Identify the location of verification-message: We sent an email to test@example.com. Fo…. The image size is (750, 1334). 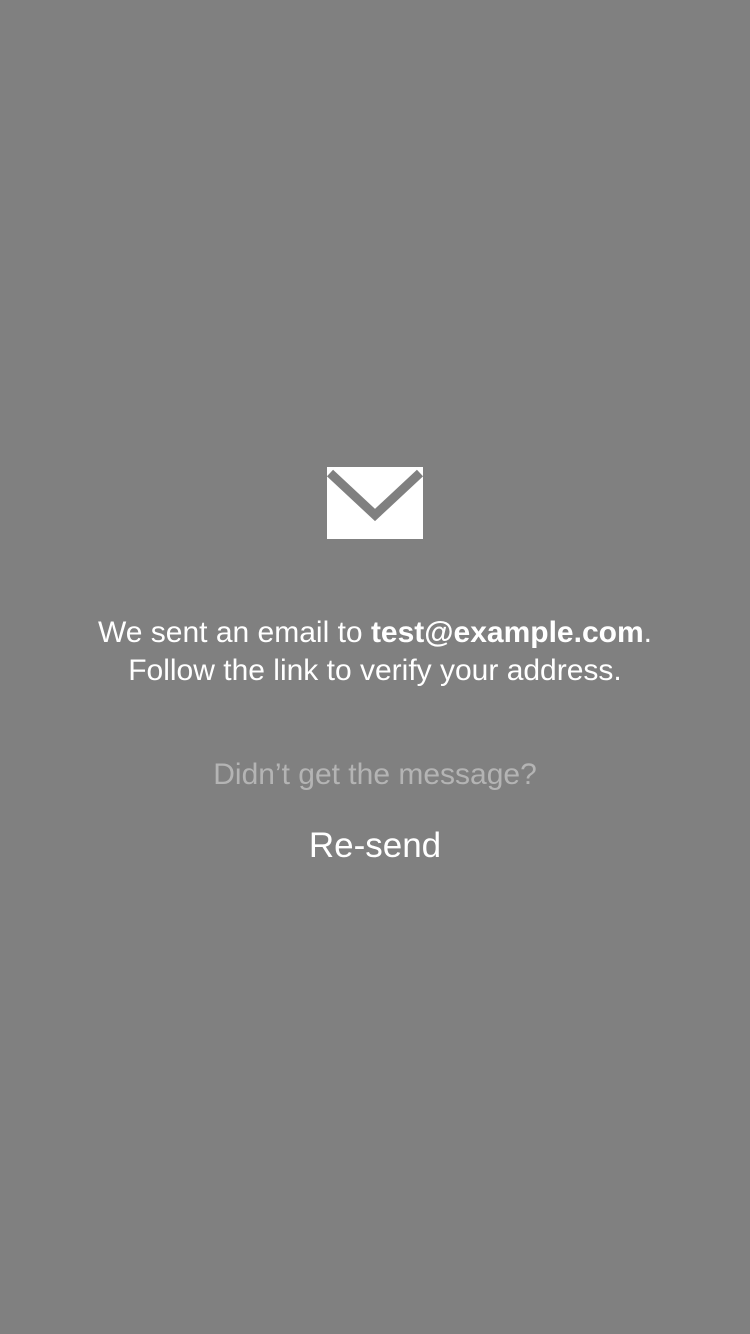
(375, 652).